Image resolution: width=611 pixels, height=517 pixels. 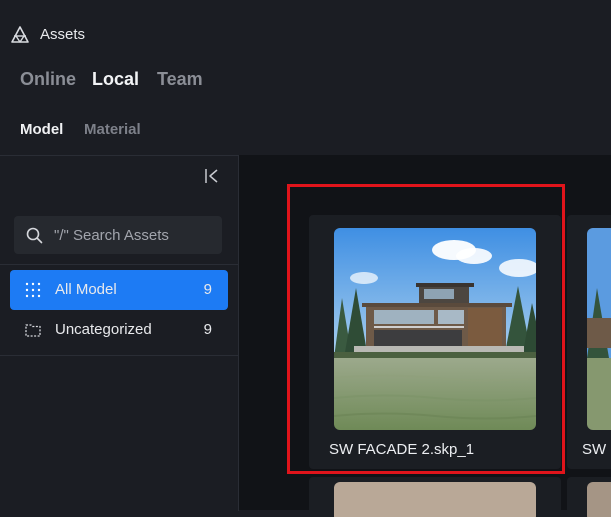 What do you see at coordinates (41, 129) in the screenshot?
I see `tab-model: Model` at bounding box center [41, 129].